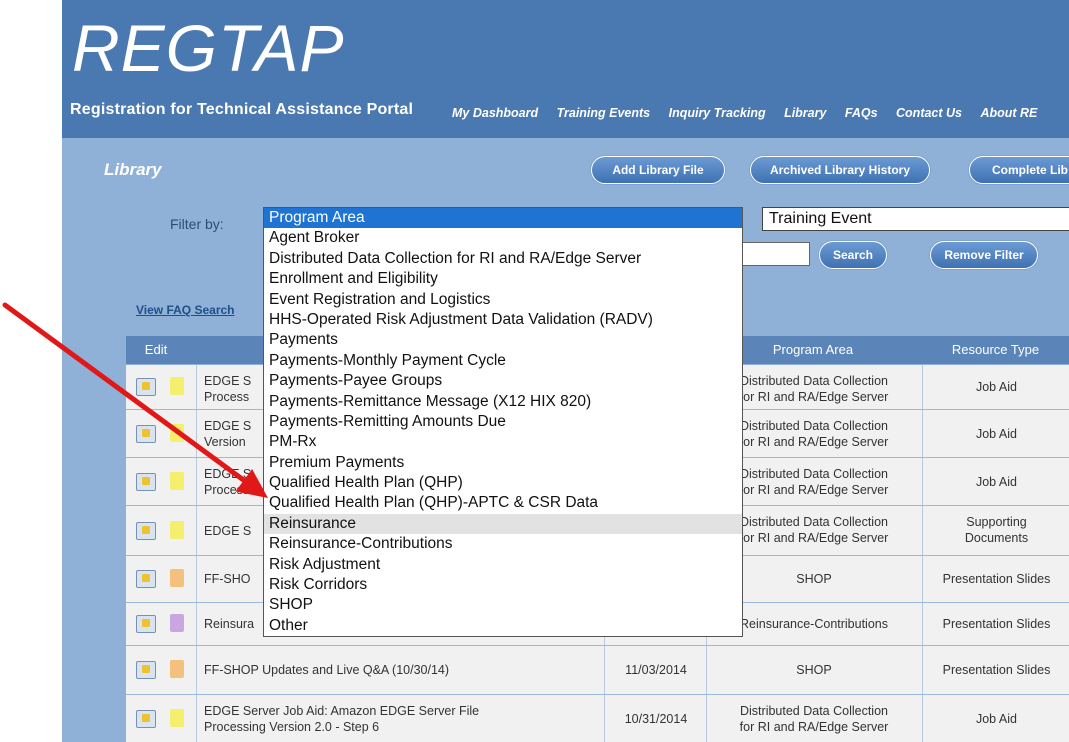  What do you see at coordinates (996, 522) in the screenshot?
I see `type-line-1: Supporting` at bounding box center [996, 522].